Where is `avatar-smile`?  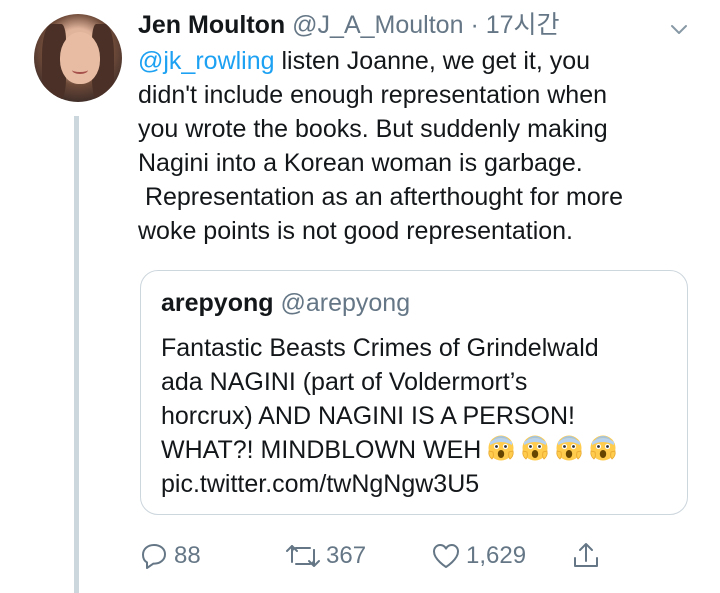 avatar-smile is located at coordinates (80, 70).